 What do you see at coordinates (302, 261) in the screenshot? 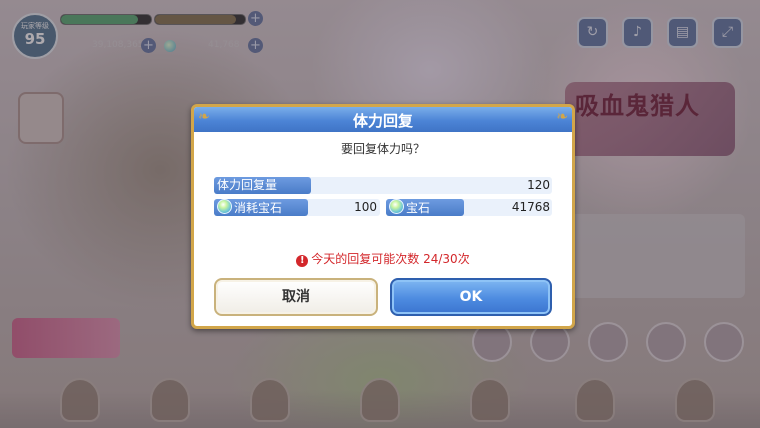
I see `warning-icon: !` at bounding box center [302, 261].